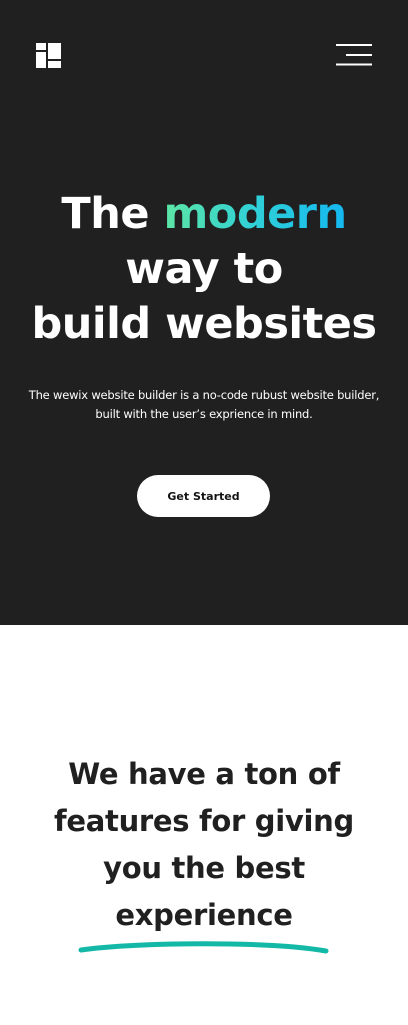  I want to click on hamburger-menu-icon, so click(354, 55).